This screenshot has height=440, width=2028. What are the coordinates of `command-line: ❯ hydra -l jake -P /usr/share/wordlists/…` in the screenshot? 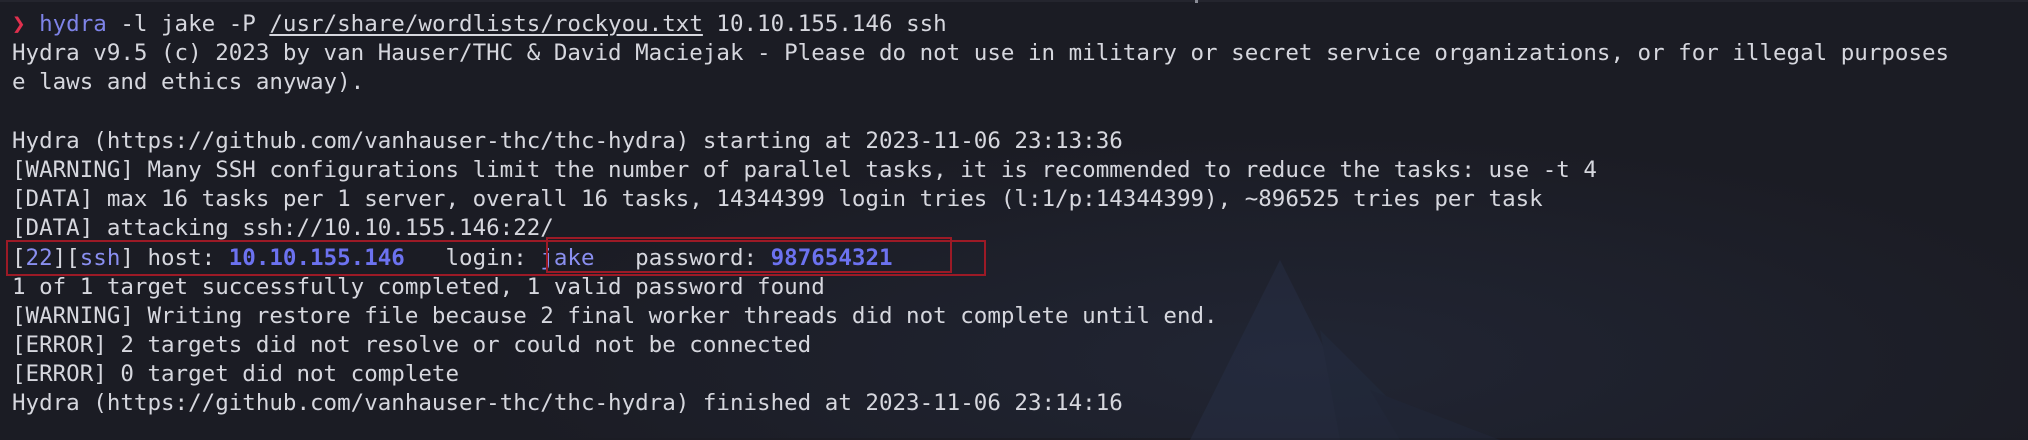 It's located at (1020, 24).